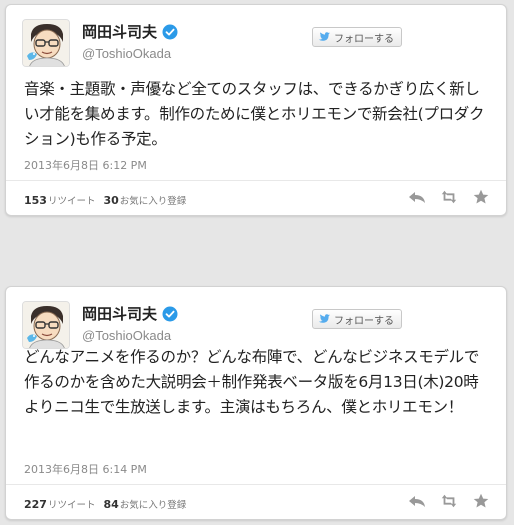 The image size is (514, 525). I want to click on favorites-count: 30, so click(111, 200).